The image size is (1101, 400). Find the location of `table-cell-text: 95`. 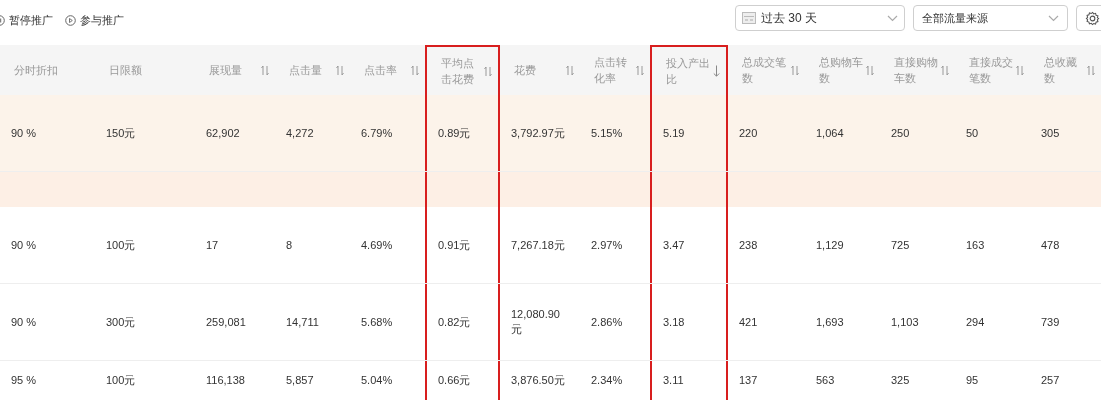

table-cell-text: 95 is located at coordinates (972, 380).